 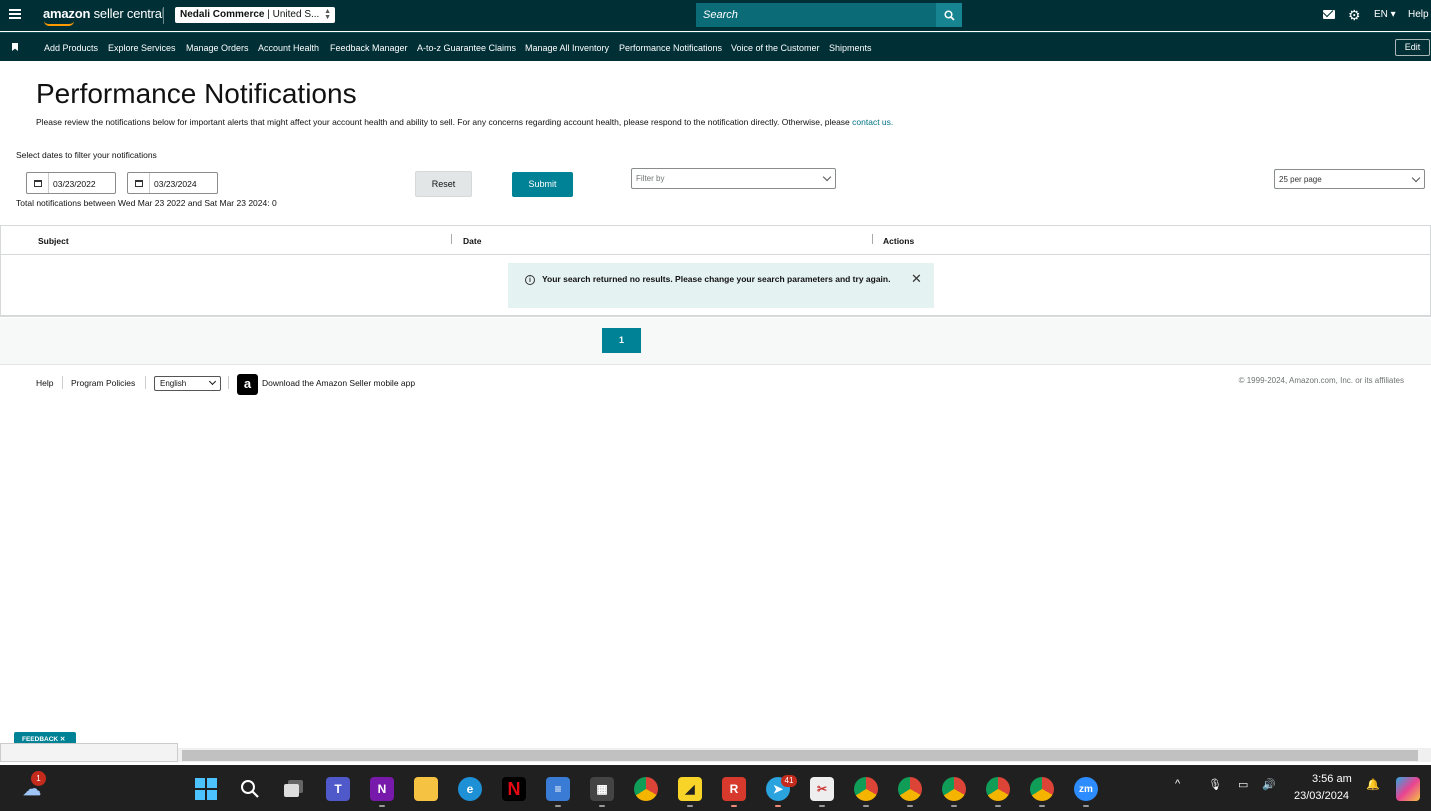 What do you see at coordinates (733, 178) in the screenshot?
I see `filter-by-dropdown: Filter by` at bounding box center [733, 178].